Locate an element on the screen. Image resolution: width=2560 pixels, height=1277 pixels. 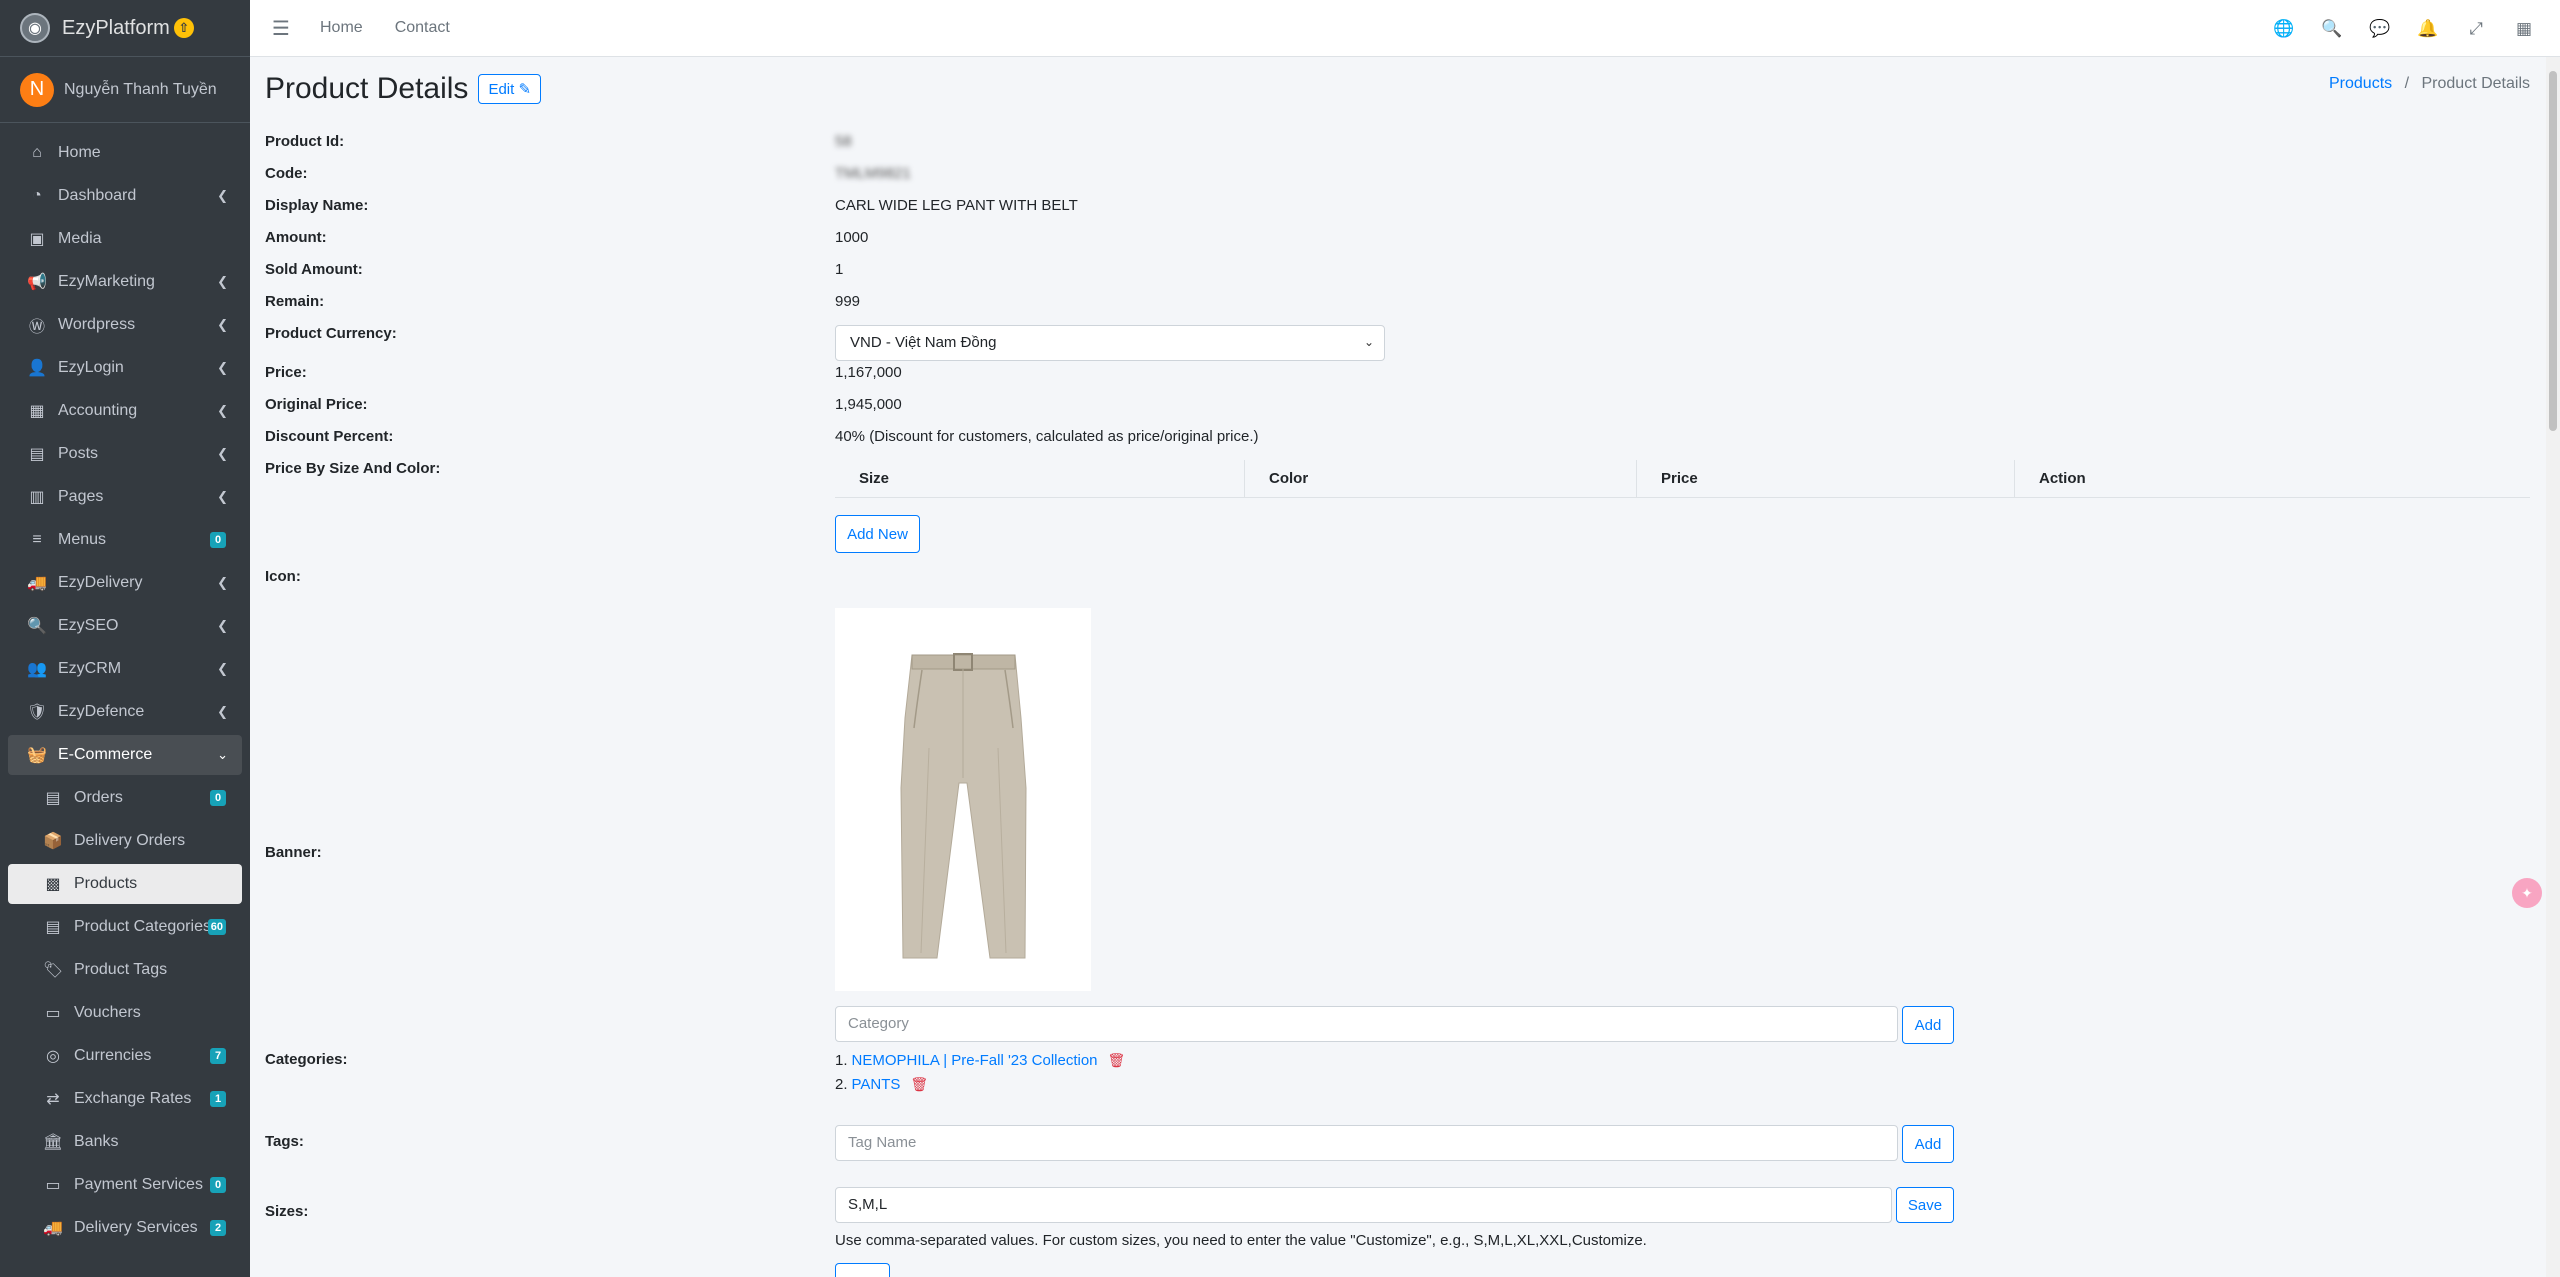
bell-icon: 🔔 is located at coordinates (2428, 29).